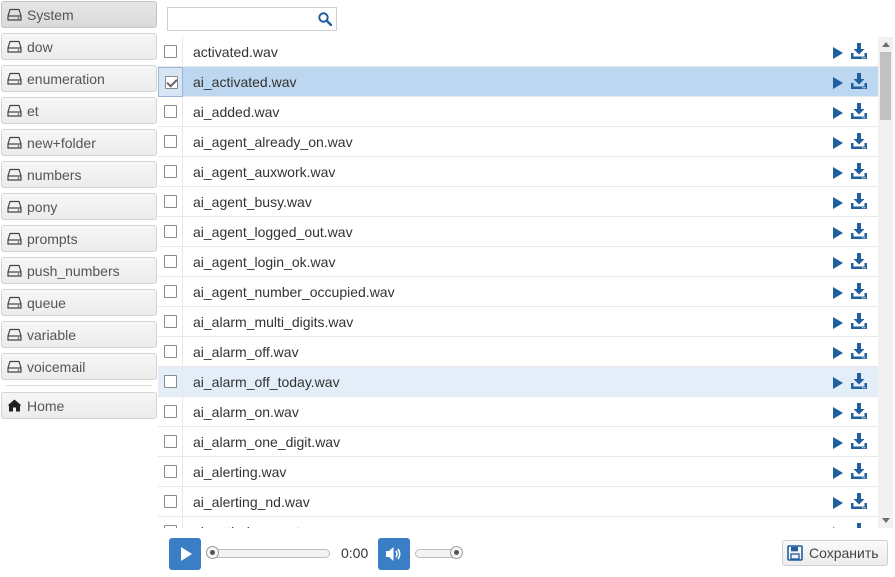 This screenshot has width=895, height=577. What do you see at coordinates (885, 44) in the screenshot?
I see `scroll-up-arrow` at bounding box center [885, 44].